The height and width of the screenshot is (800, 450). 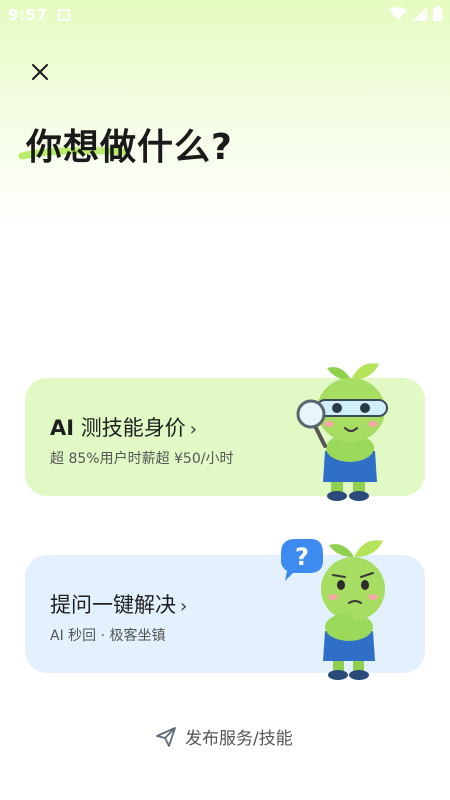 I want to click on status-icons, so click(x=415, y=13).